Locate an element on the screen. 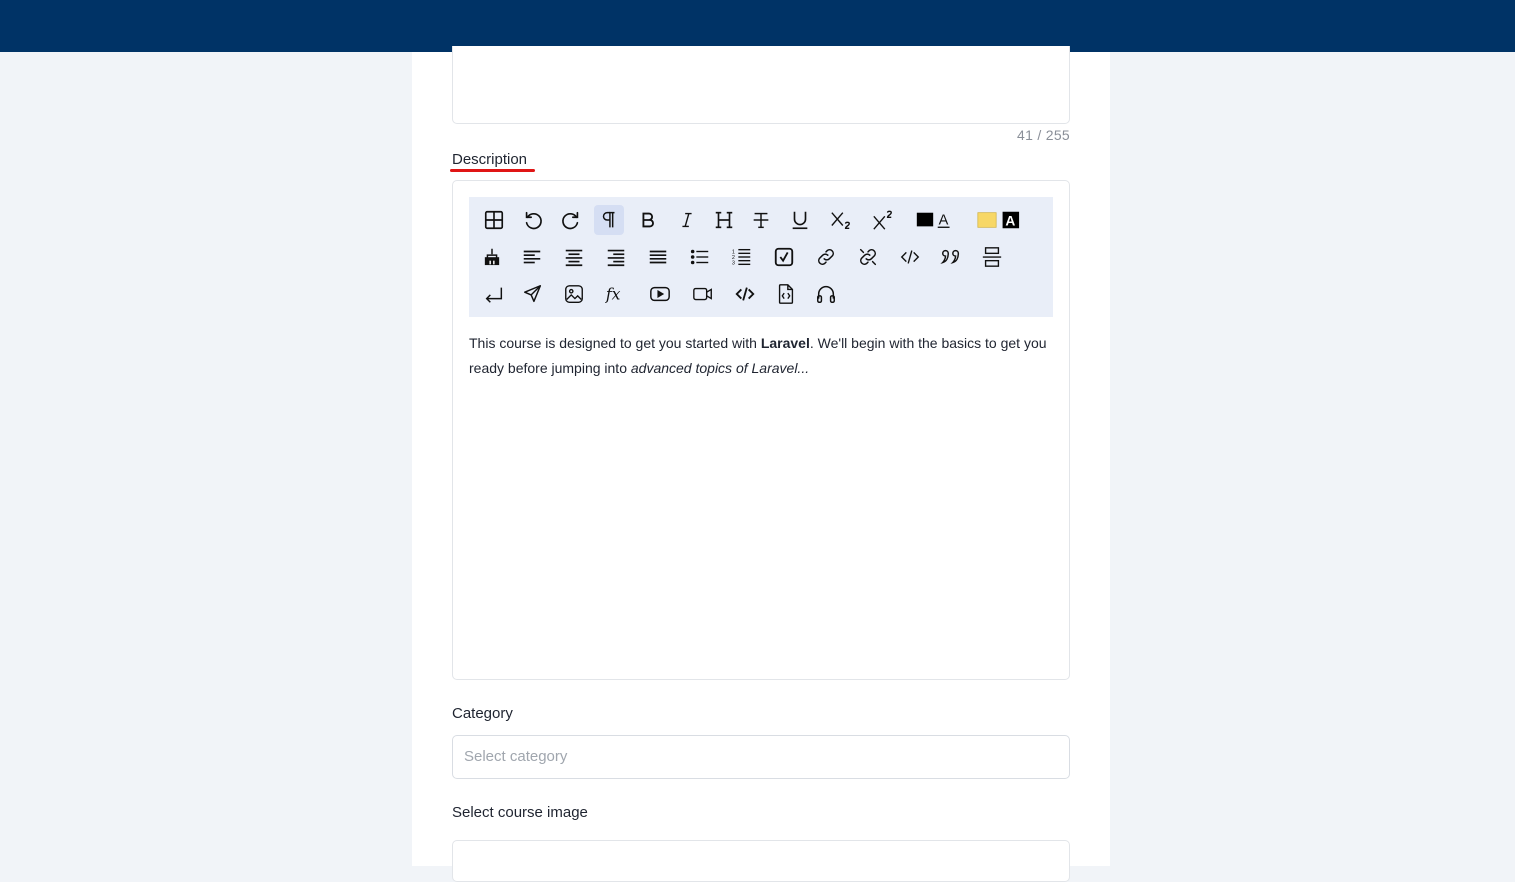 The height and width of the screenshot is (882, 1515). undo-icon is located at coordinates (533, 220).